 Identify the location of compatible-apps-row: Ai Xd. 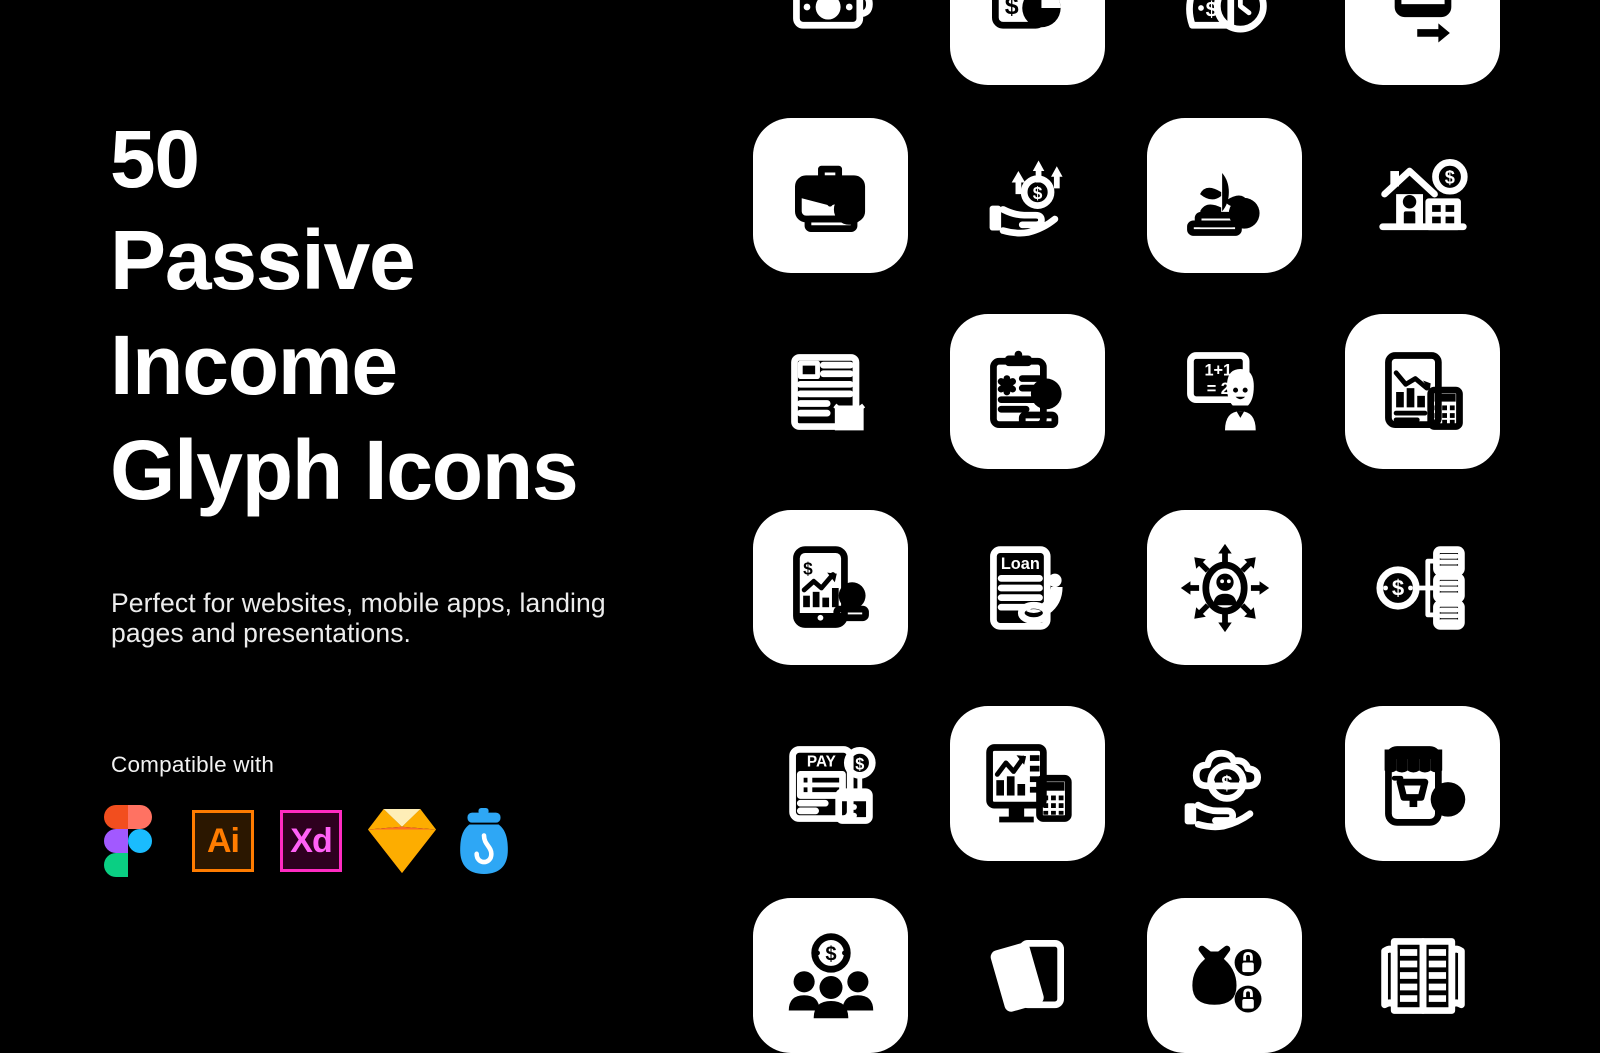
(324, 841).